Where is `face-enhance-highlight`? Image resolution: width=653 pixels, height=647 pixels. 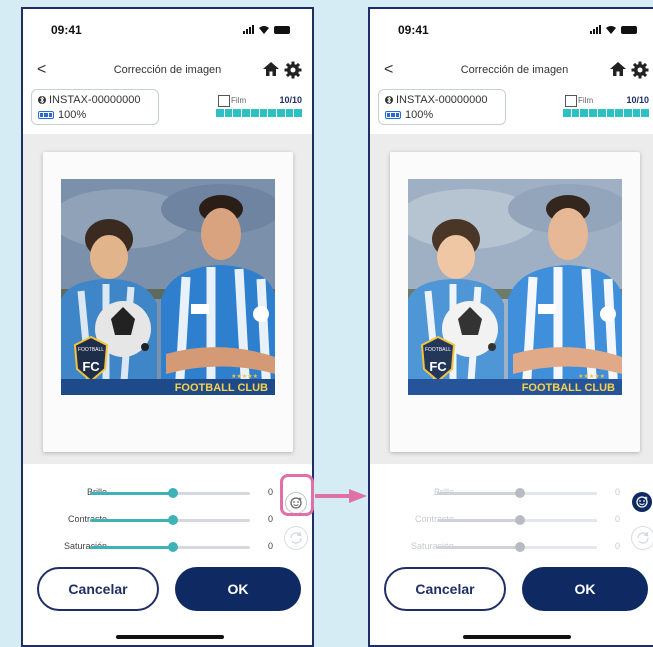 face-enhance-highlight is located at coordinates (297, 495).